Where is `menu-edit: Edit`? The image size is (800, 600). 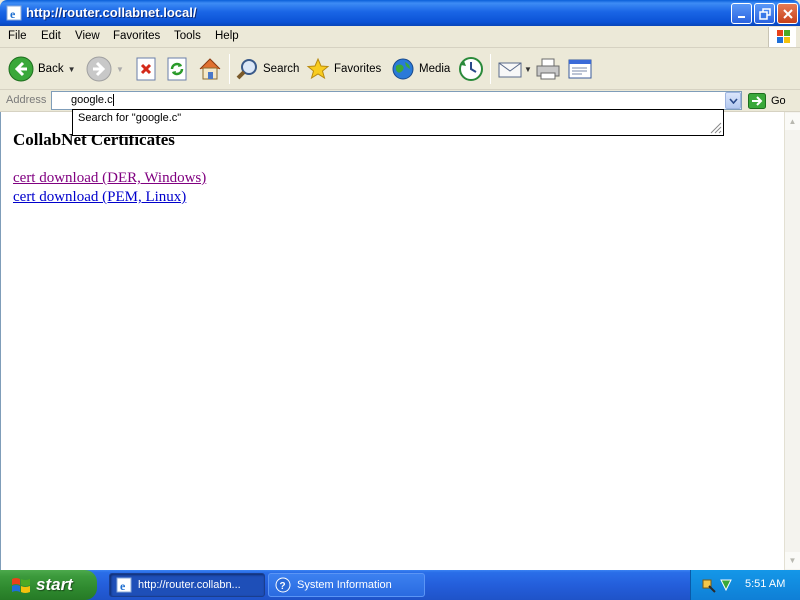
menu-edit: Edit is located at coordinates (51, 36).